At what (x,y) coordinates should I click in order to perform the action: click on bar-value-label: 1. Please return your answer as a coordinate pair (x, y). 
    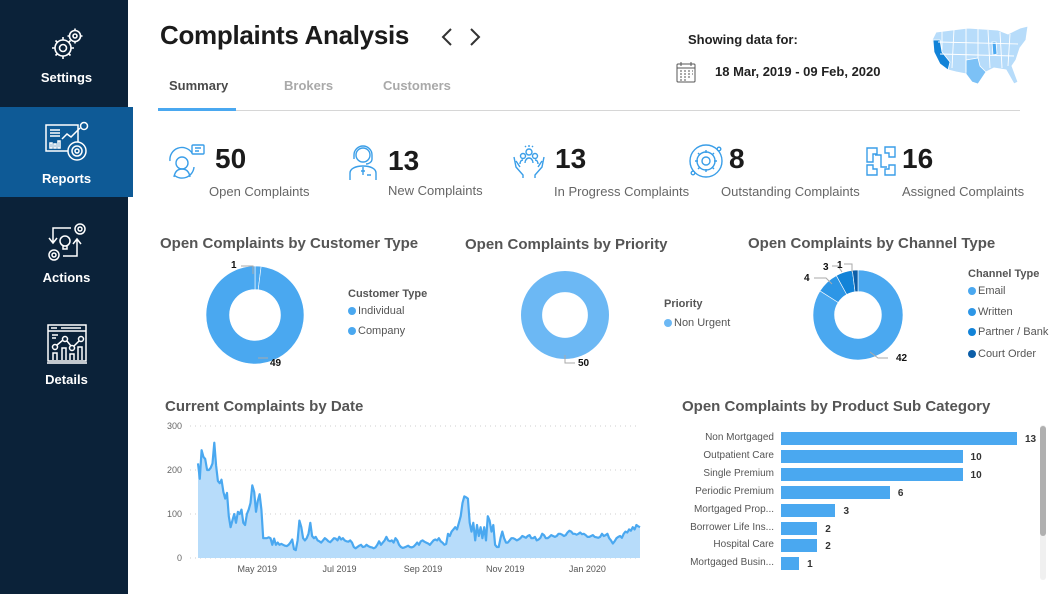
    Looking at the image, I should click on (810, 565).